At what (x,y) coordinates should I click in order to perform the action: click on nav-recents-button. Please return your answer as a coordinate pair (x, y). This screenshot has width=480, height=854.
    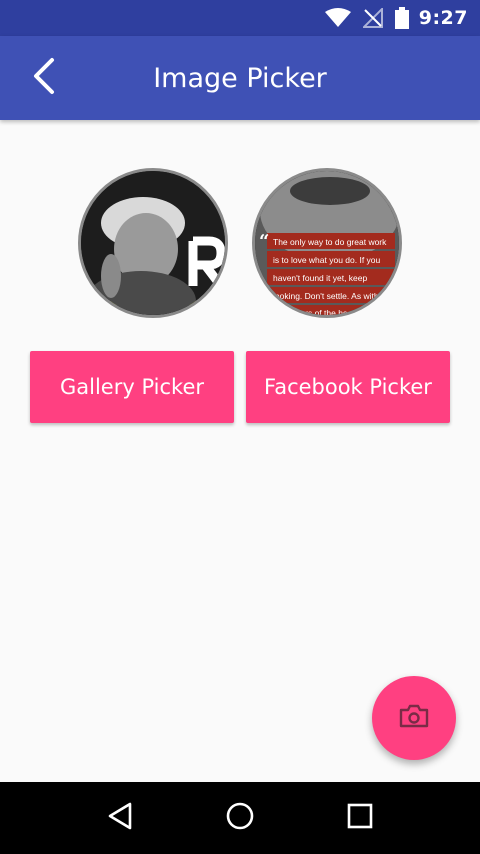
    Looking at the image, I should click on (360, 818).